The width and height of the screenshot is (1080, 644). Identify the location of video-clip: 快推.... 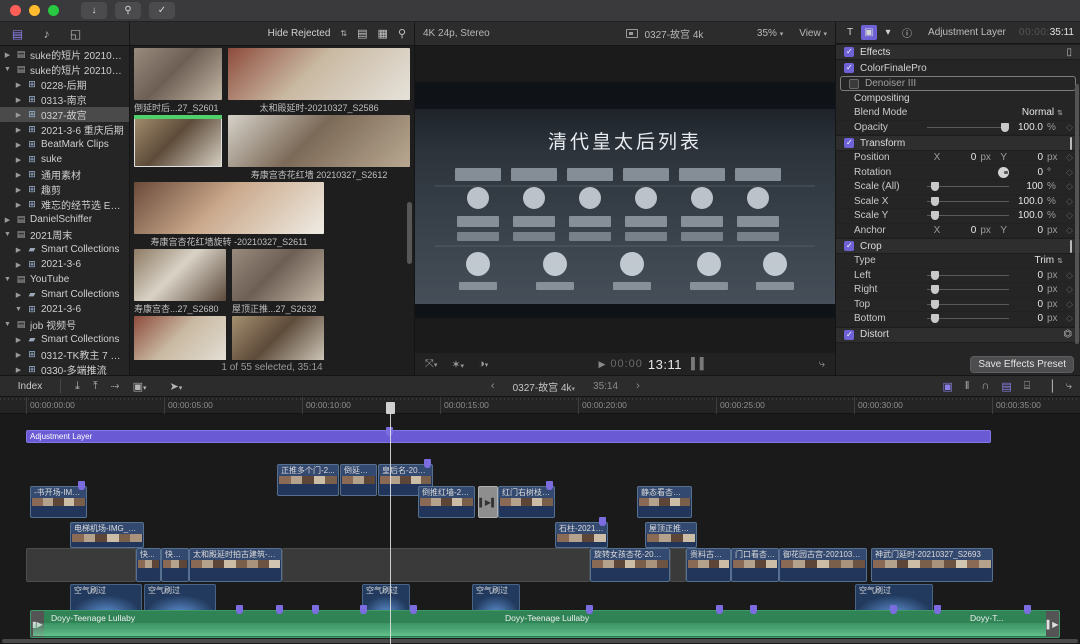
(175, 565).